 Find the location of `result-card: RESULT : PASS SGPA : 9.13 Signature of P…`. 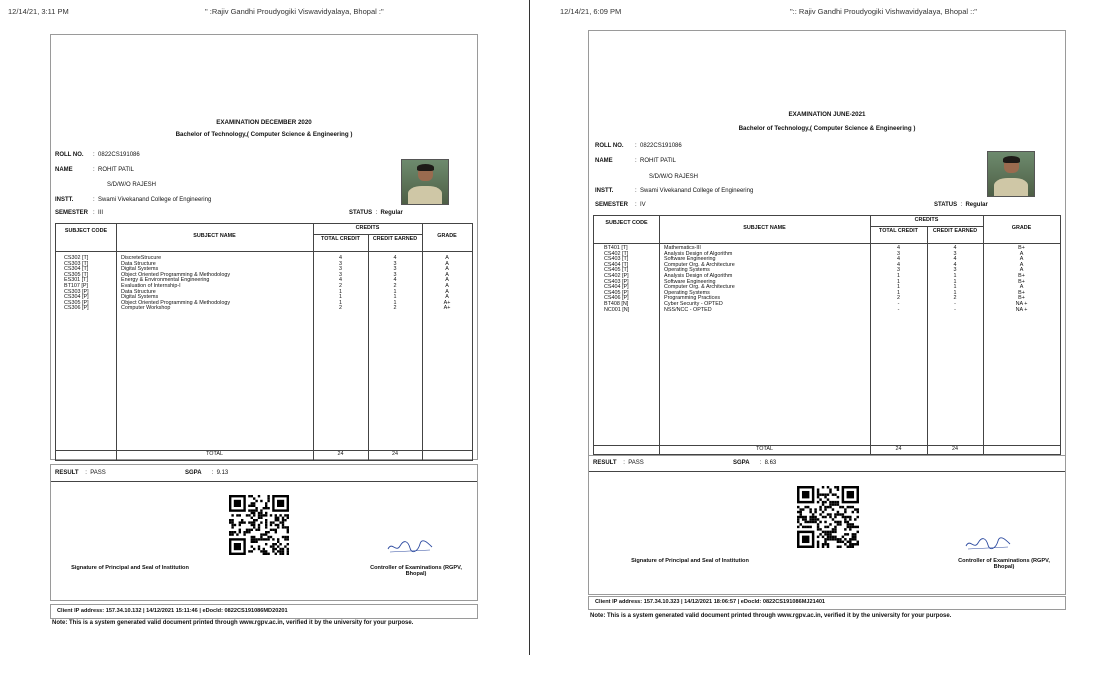

result-card: RESULT : PASS SGPA : 9.13 Signature of P… is located at coordinates (264, 532).